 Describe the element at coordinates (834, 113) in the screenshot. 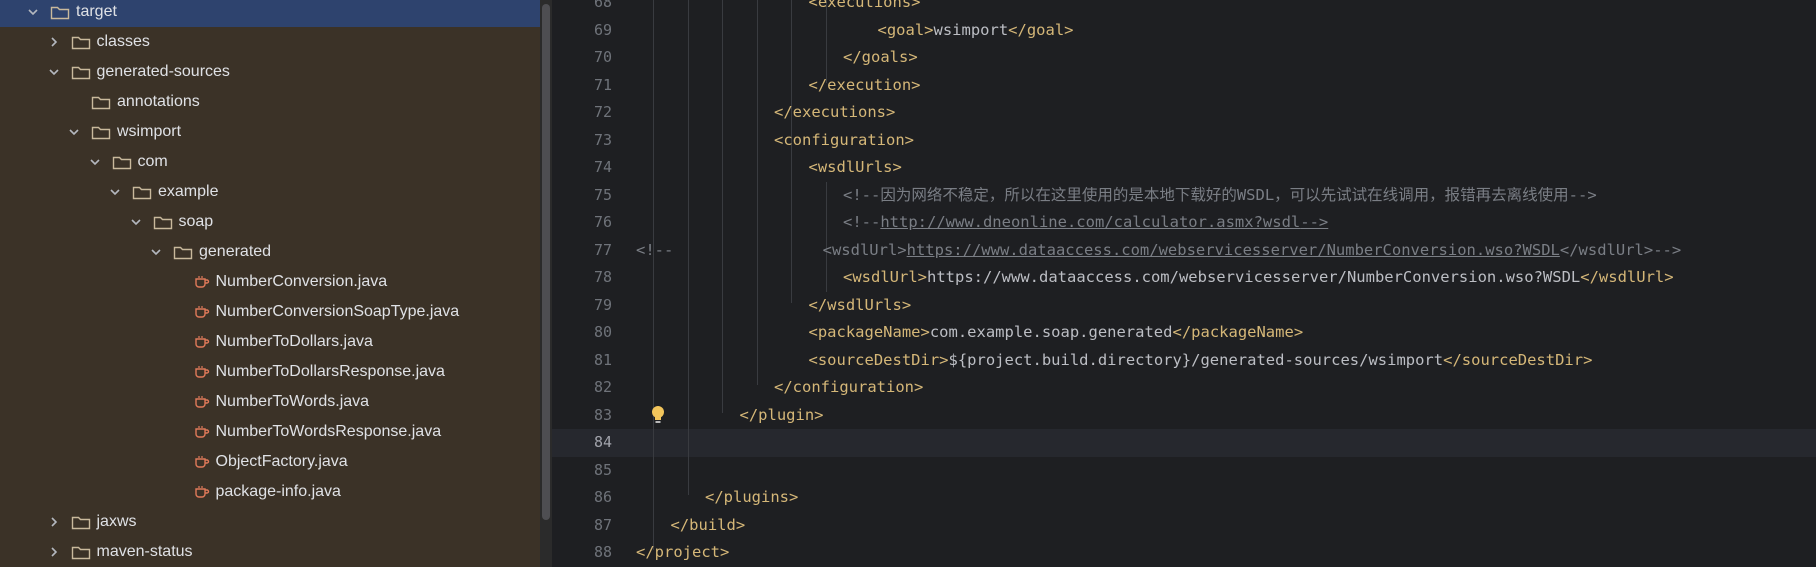

I see `code-line: </executions>` at that location.